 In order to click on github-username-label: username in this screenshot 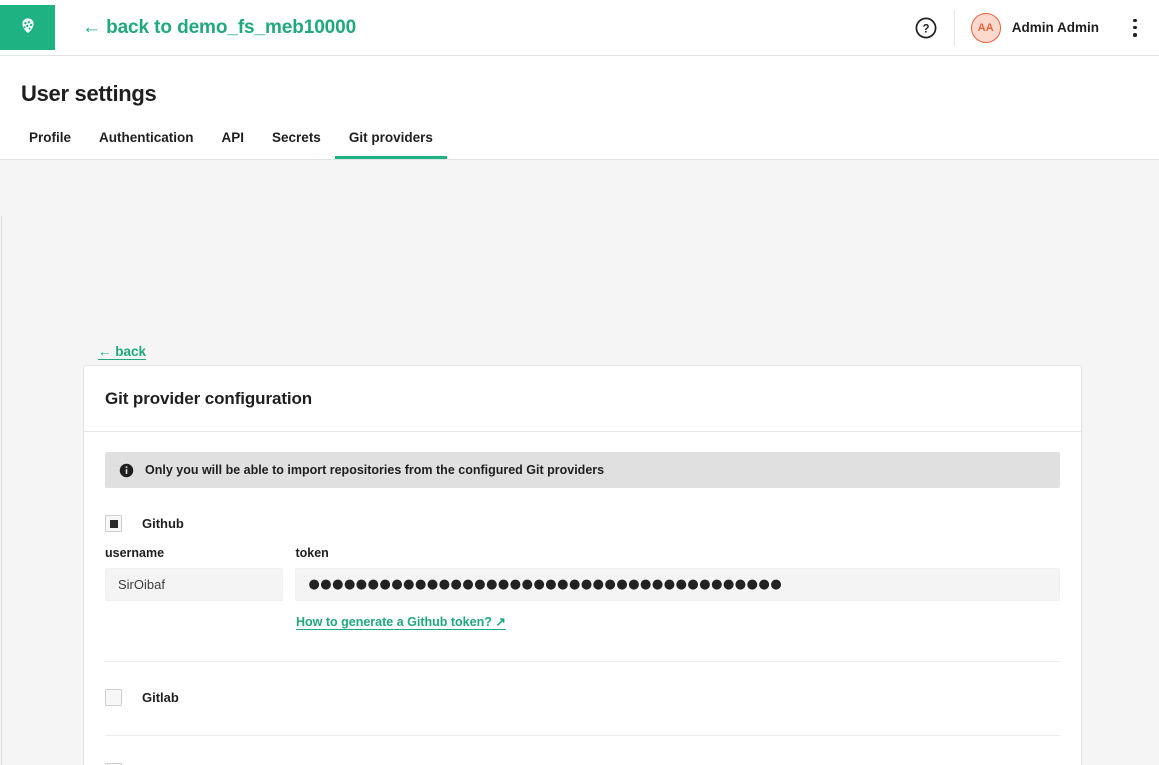, I will do `click(135, 553)`.